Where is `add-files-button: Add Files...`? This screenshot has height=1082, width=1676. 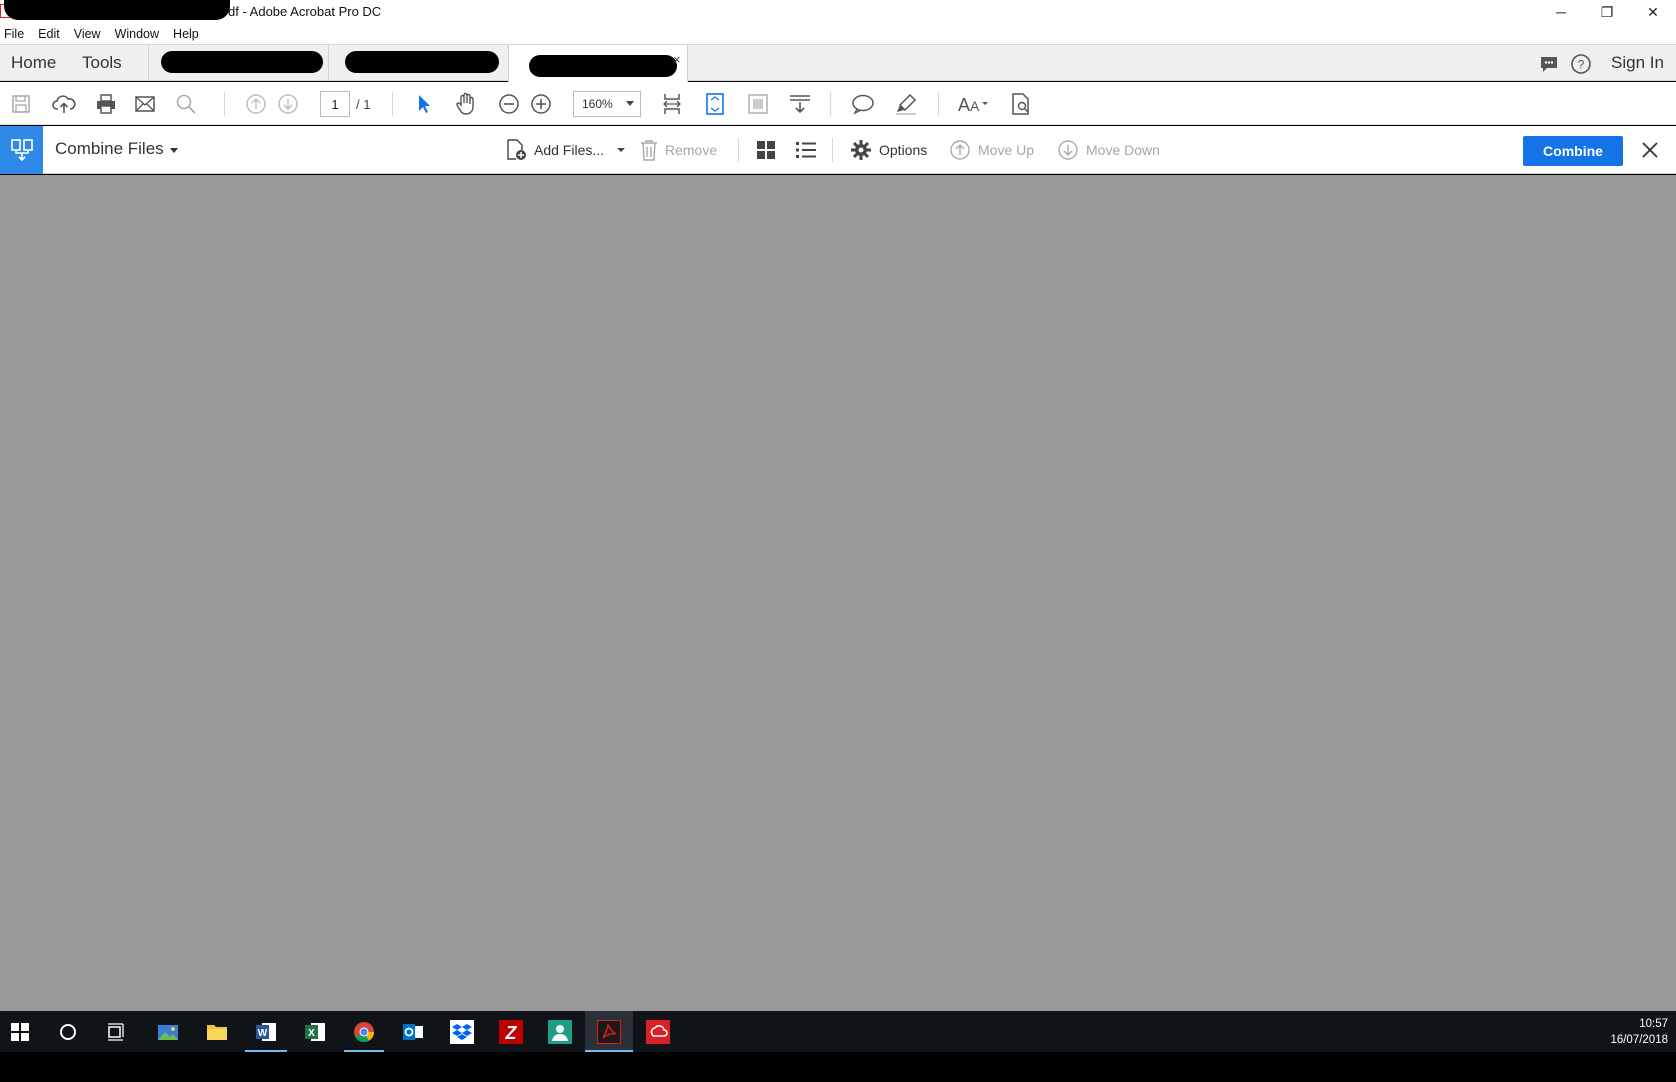
add-files-button: Add Files... is located at coordinates (569, 150).